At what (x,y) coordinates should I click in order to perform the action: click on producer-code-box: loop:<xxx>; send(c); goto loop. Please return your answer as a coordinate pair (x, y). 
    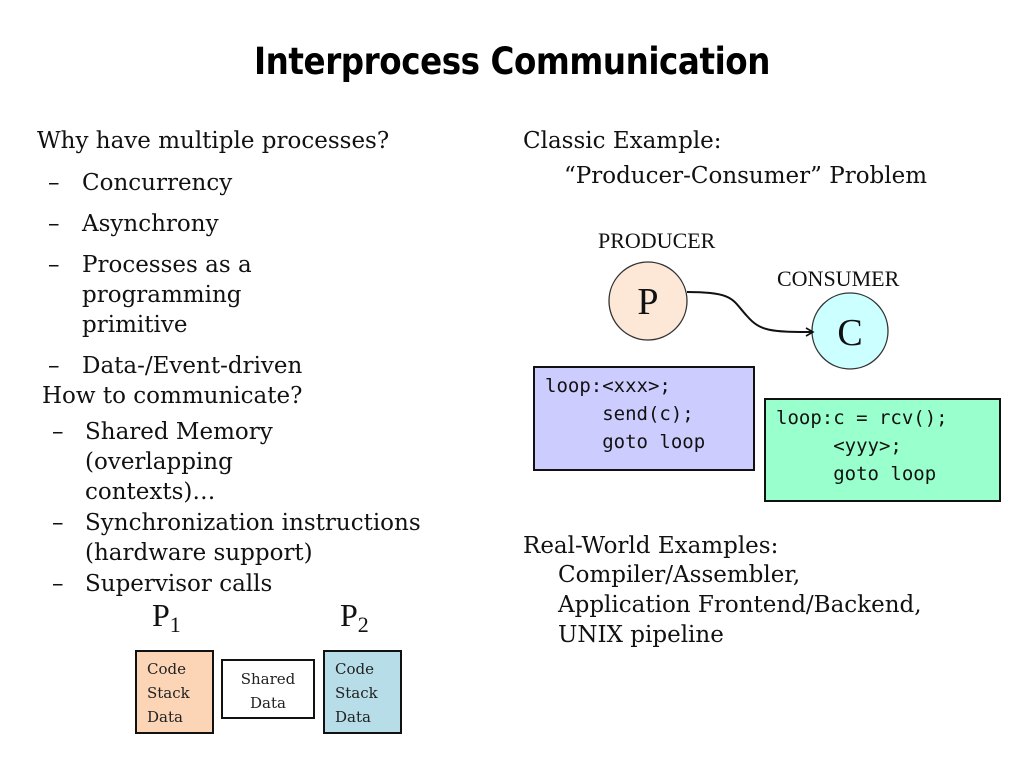
    Looking at the image, I should click on (644, 418).